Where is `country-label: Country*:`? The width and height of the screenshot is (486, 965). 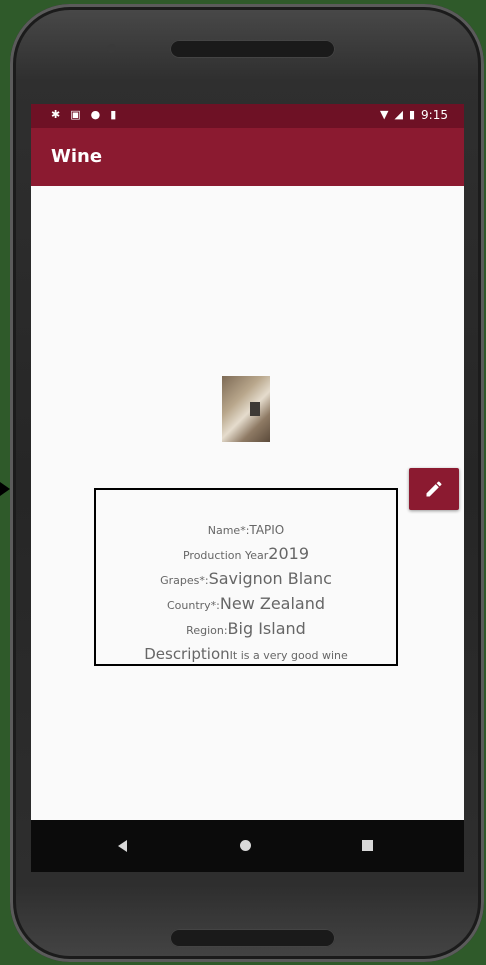 country-label: Country*: is located at coordinates (193, 605).